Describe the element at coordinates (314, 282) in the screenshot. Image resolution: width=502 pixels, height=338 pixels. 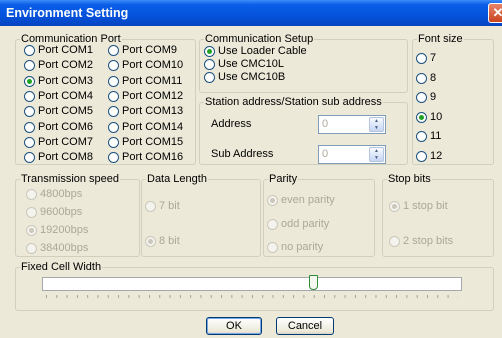
I see `fixed-cell-width-slider-thumb` at that location.